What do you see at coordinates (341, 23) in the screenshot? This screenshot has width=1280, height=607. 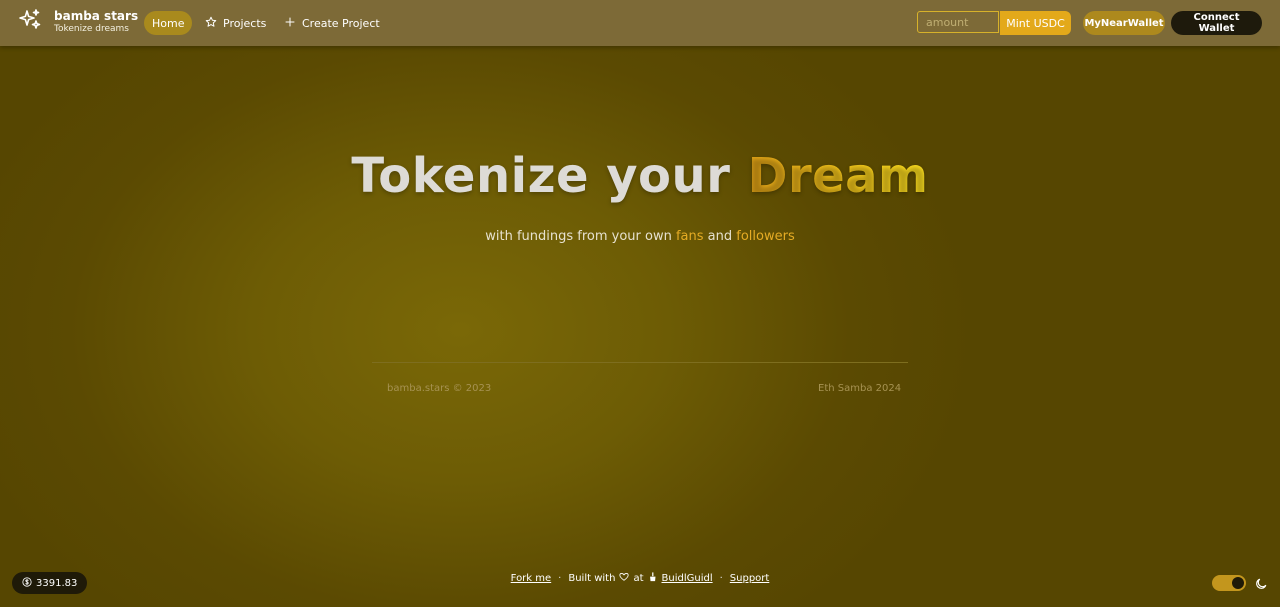 I see `nav-create-project-label: Create Project` at bounding box center [341, 23].